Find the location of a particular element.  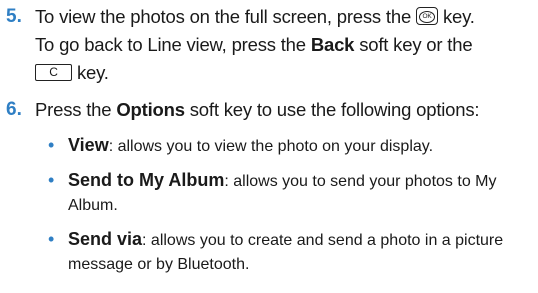

c-key-icon: C is located at coordinates (53, 72).